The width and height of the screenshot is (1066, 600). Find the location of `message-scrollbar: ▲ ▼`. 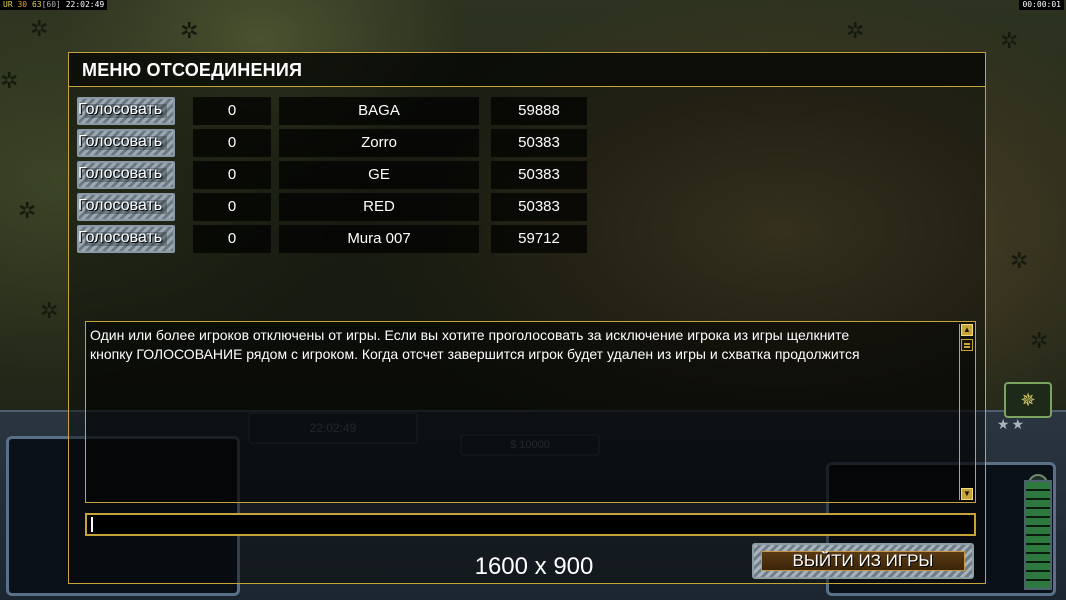

message-scrollbar: ▲ ▼ is located at coordinates (966, 412).